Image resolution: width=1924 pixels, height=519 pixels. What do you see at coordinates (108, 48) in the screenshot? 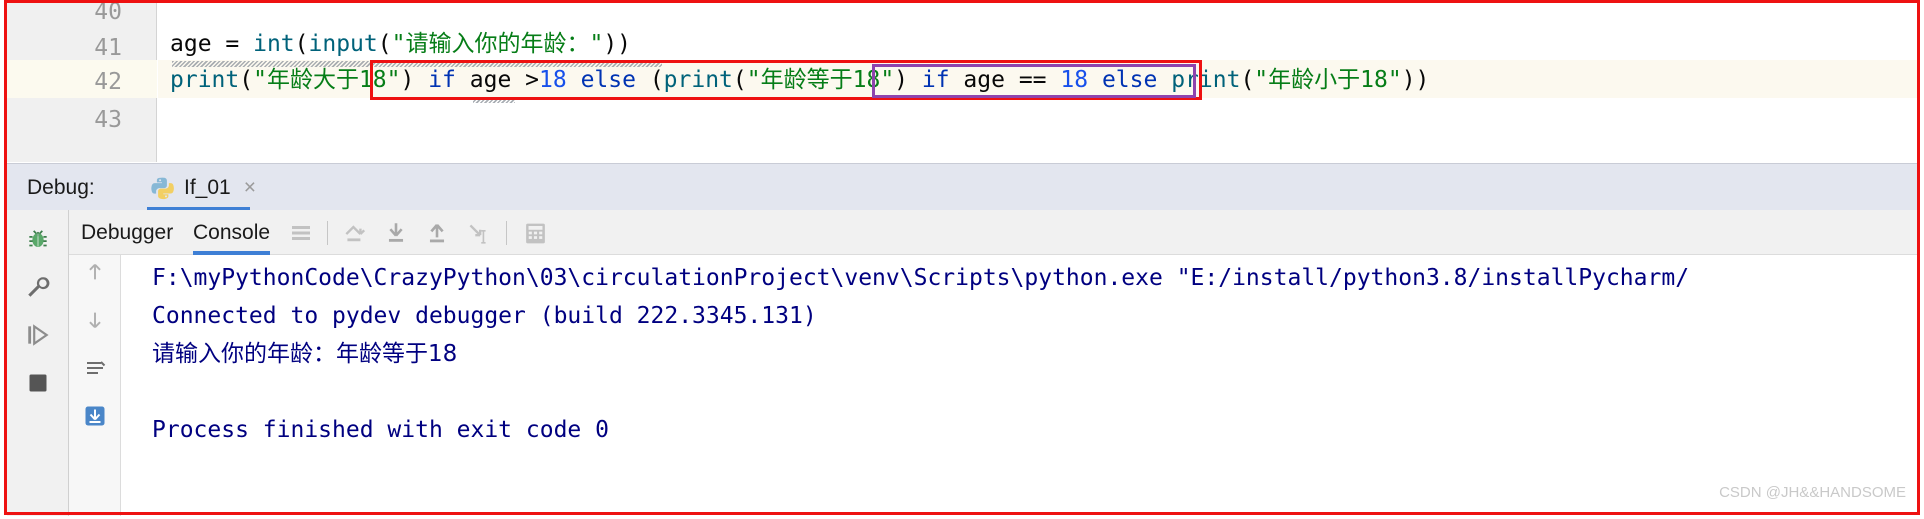
I see `line-number-41: 41` at bounding box center [108, 48].